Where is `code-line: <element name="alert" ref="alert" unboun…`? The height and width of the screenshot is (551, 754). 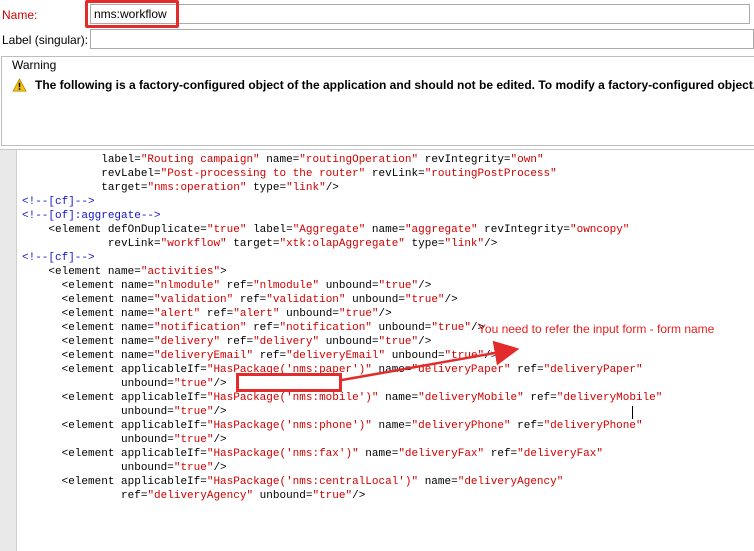 code-line: <element name="alert" ref="alert" unboun… is located at coordinates (207, 314).